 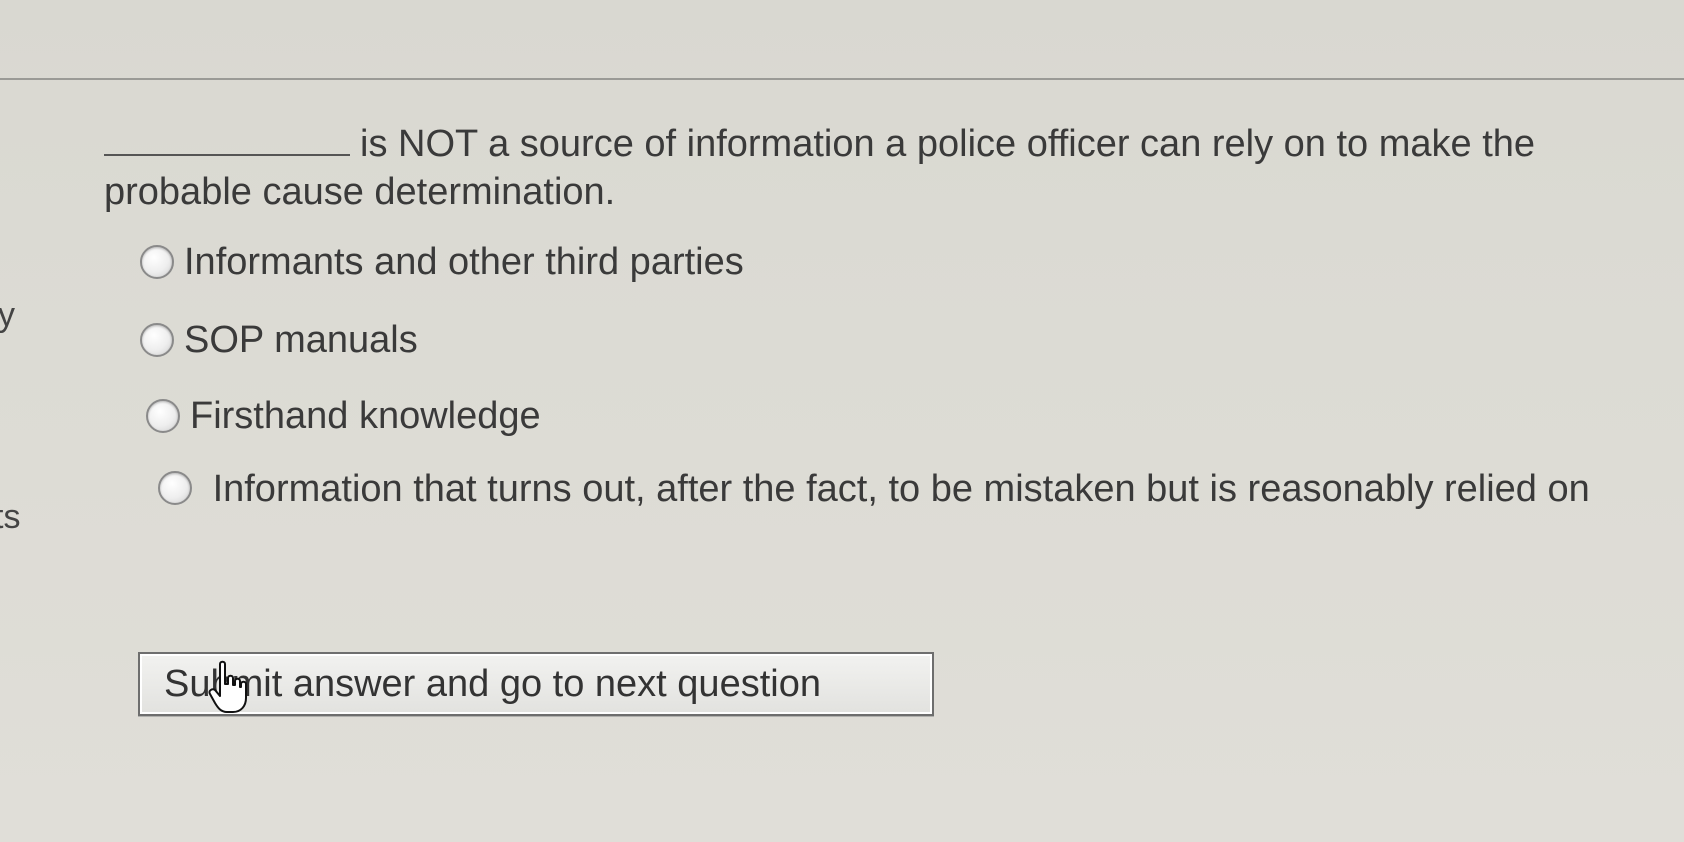 What do you see at coordinates (365, 416) in the screenshot?
I see `answer-option-label: Firsthand knowledge` at bounding box center [365, 416].